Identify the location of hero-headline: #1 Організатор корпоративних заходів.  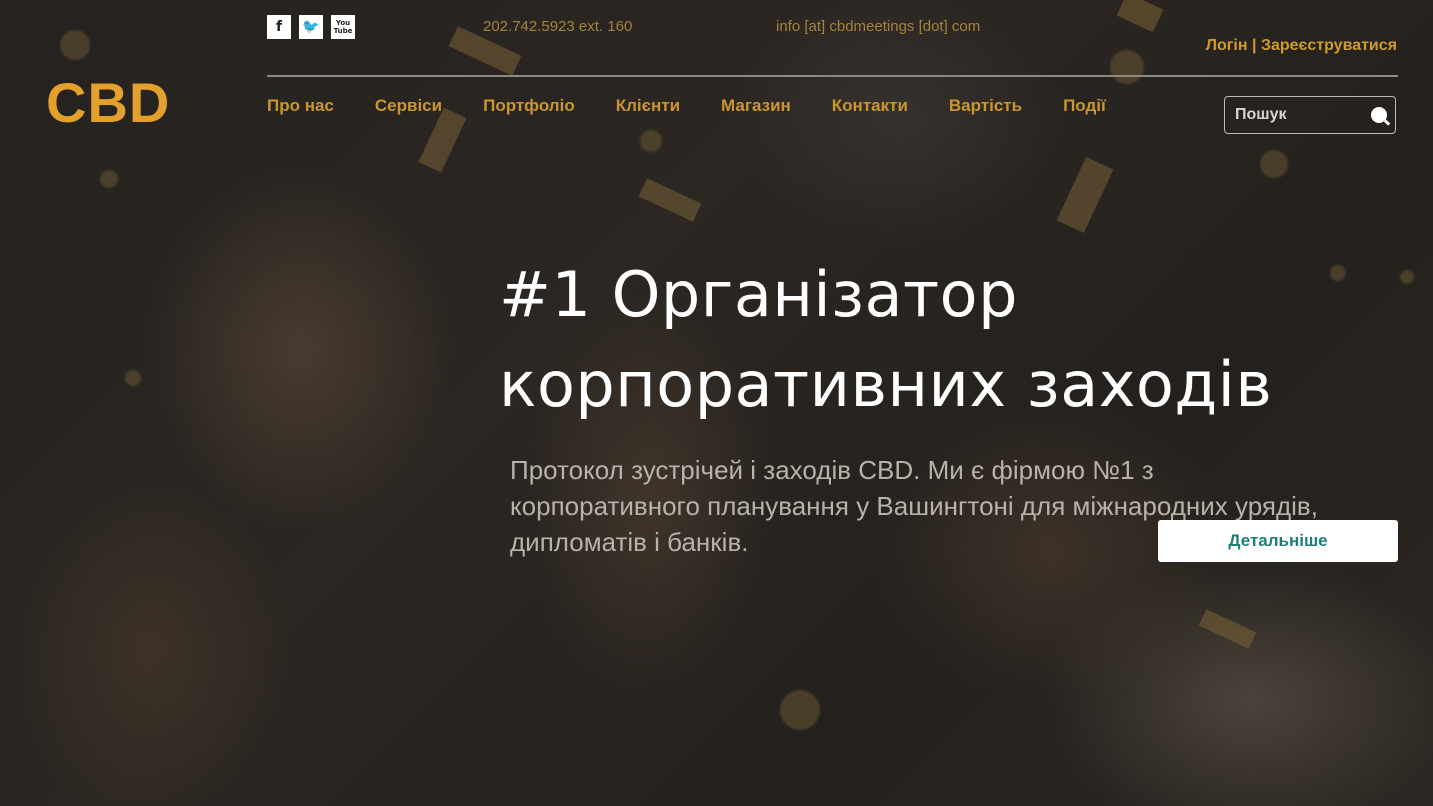
(885, 340).